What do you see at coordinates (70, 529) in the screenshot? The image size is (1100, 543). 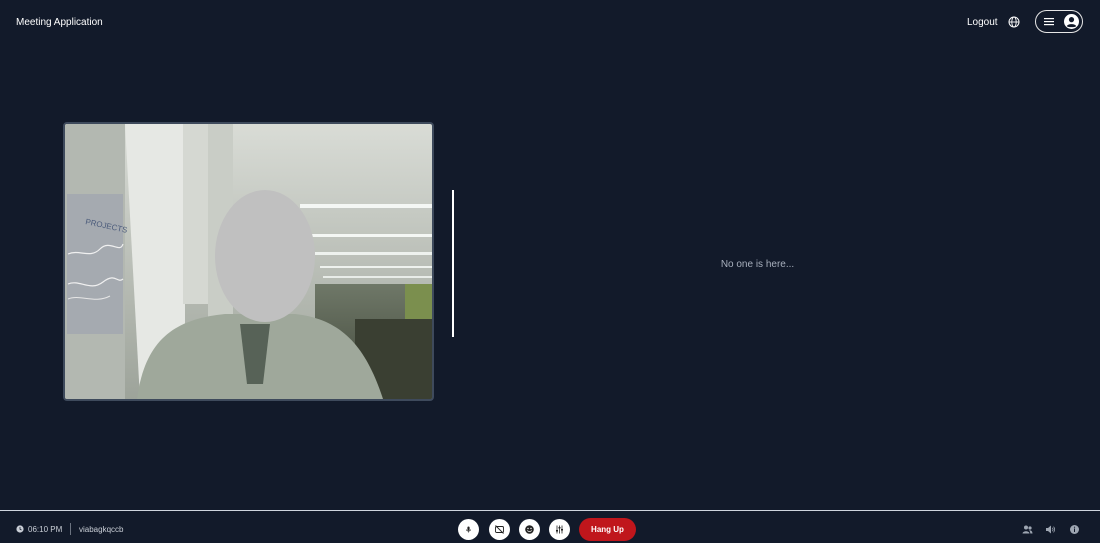 I see `footer-separator` at bounding box center [70, 529].